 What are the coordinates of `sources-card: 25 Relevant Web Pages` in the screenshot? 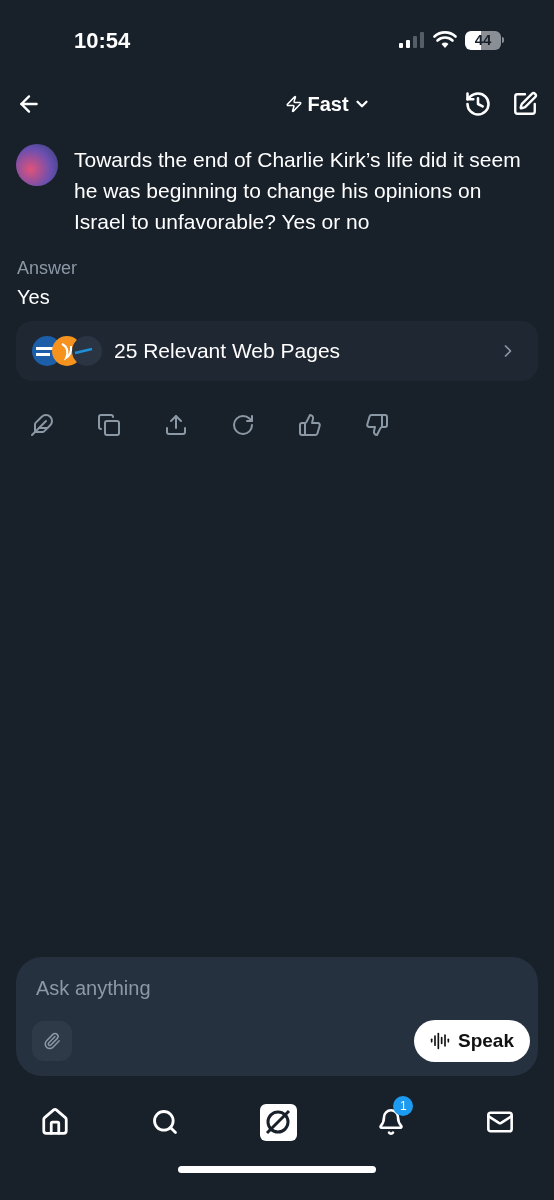 It's located at (277, 351).